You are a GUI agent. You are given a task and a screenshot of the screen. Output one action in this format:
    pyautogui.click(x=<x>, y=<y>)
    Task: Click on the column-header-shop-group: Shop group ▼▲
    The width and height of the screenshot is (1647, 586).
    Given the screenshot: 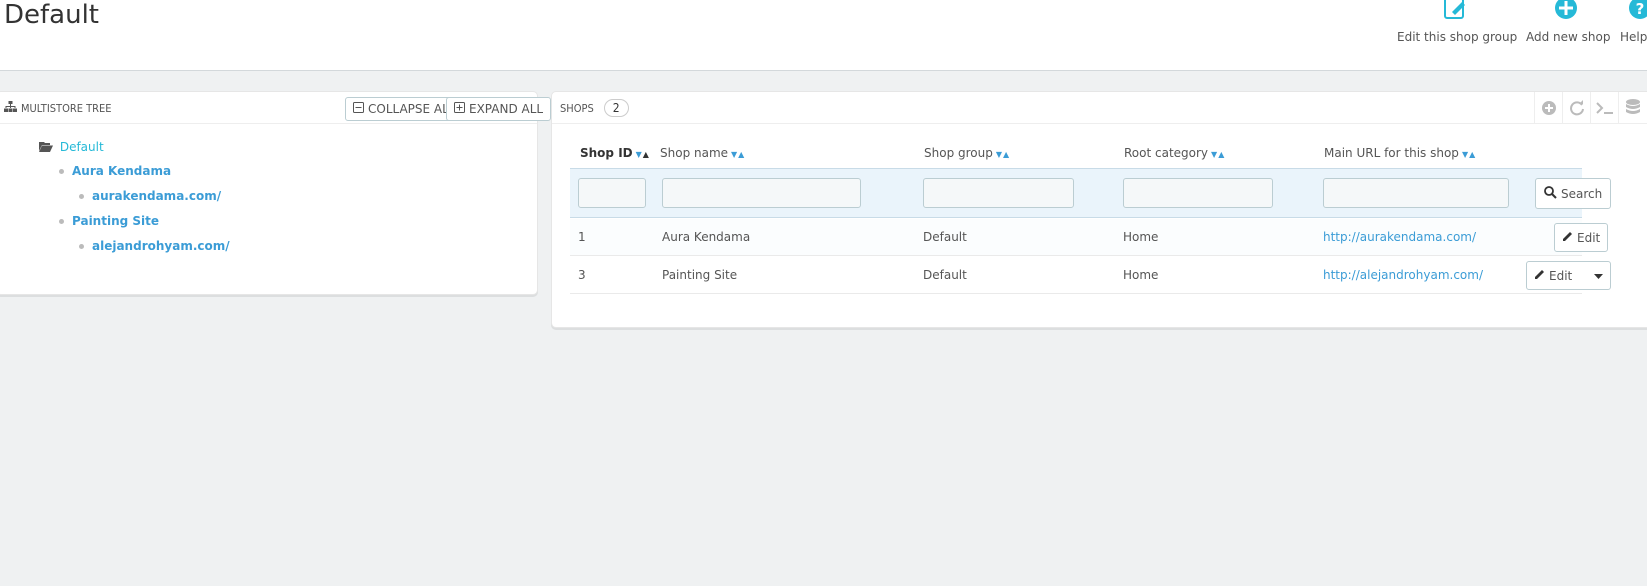 What is the action you would take?
    pyautogui.click(x=967, y=153)
    